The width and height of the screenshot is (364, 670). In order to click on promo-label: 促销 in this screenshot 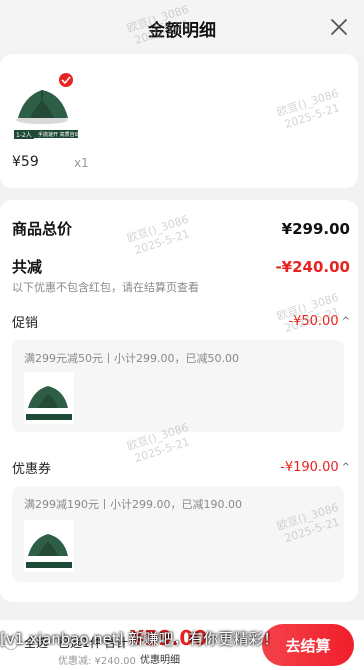, I will do `click(25, 323)`.